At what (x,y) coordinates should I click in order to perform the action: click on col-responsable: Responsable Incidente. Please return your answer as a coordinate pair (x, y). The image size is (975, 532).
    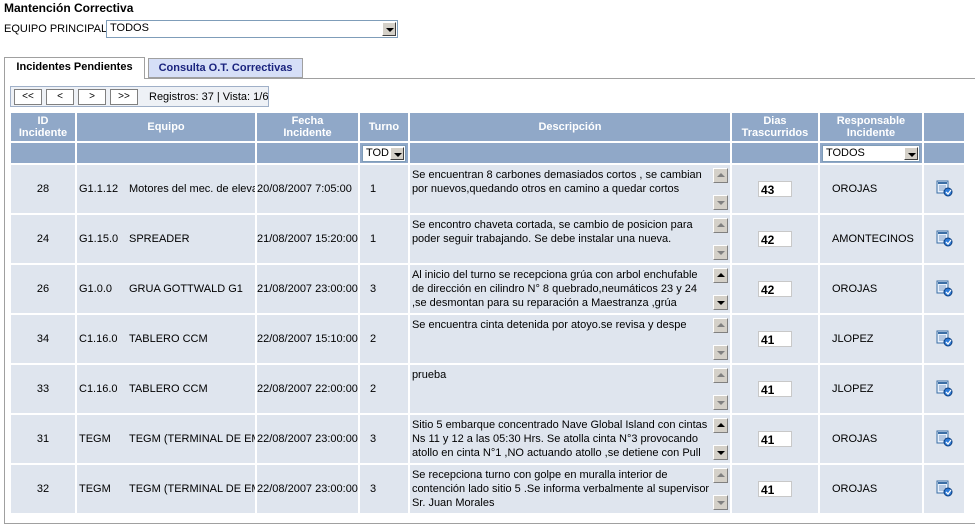
    Looking at the image, I should click on (870, 127).